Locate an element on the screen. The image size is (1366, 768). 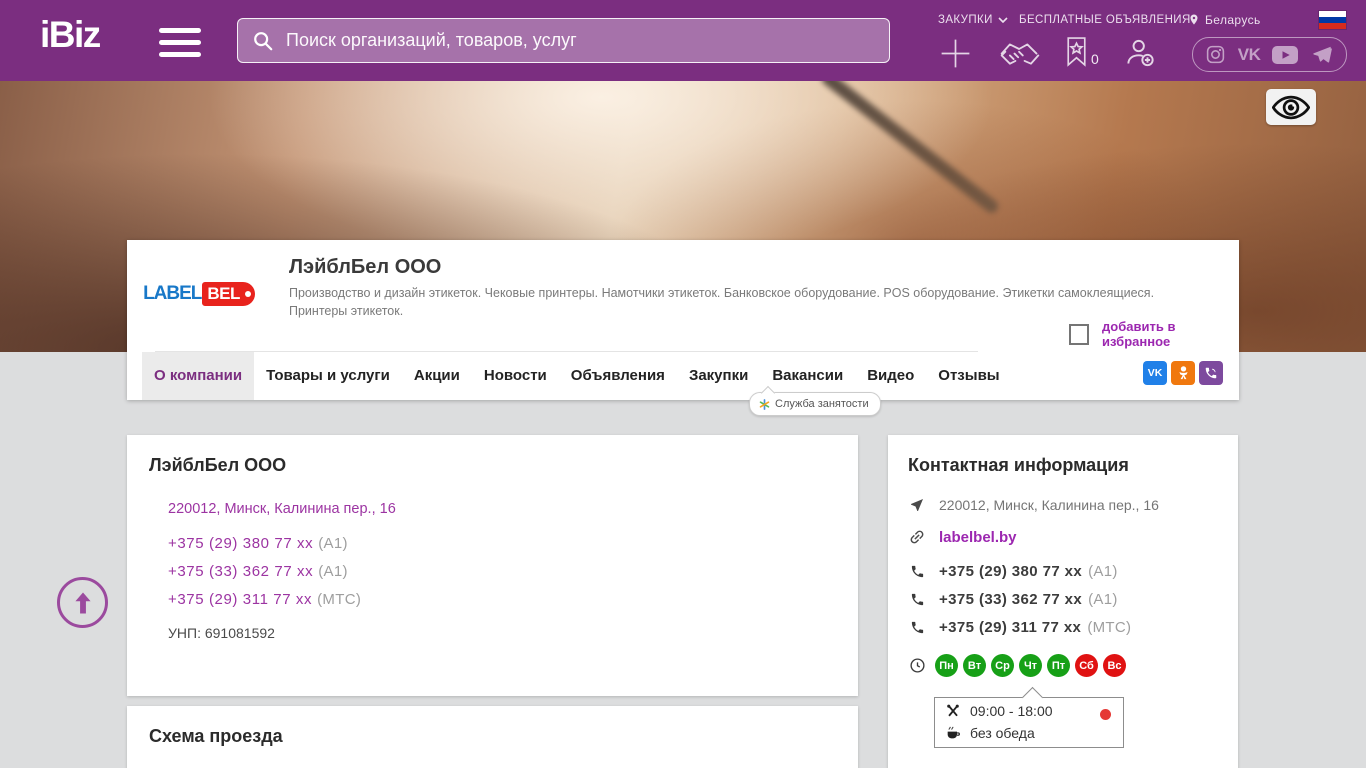
accessibility-eye-button is located at coordinates (1291, 107).